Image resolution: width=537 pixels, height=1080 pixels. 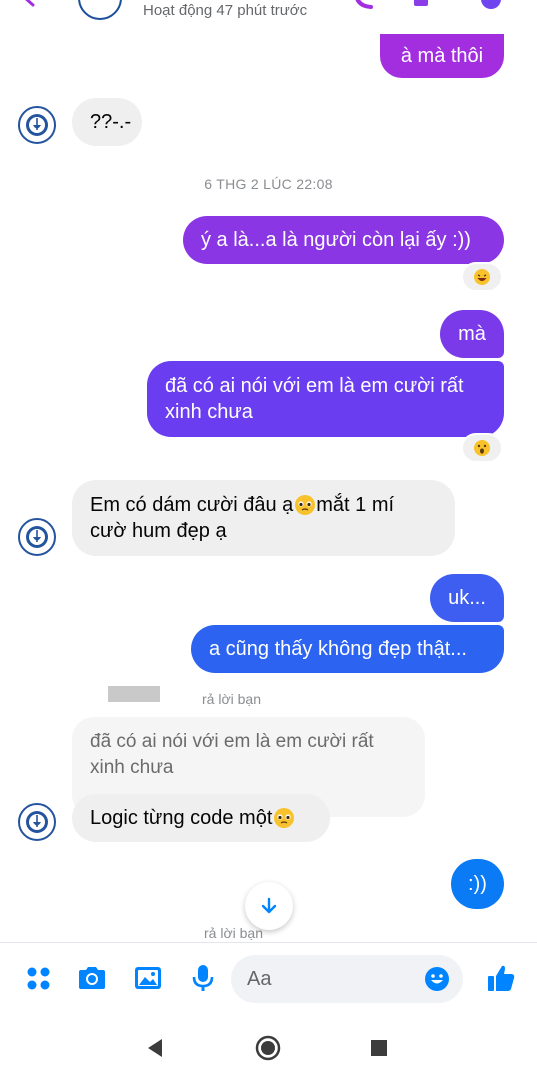 What do you see at coordinates (437, 979) in the screenshot?
I see `emoji-icon` at bounding box center [437, 979].